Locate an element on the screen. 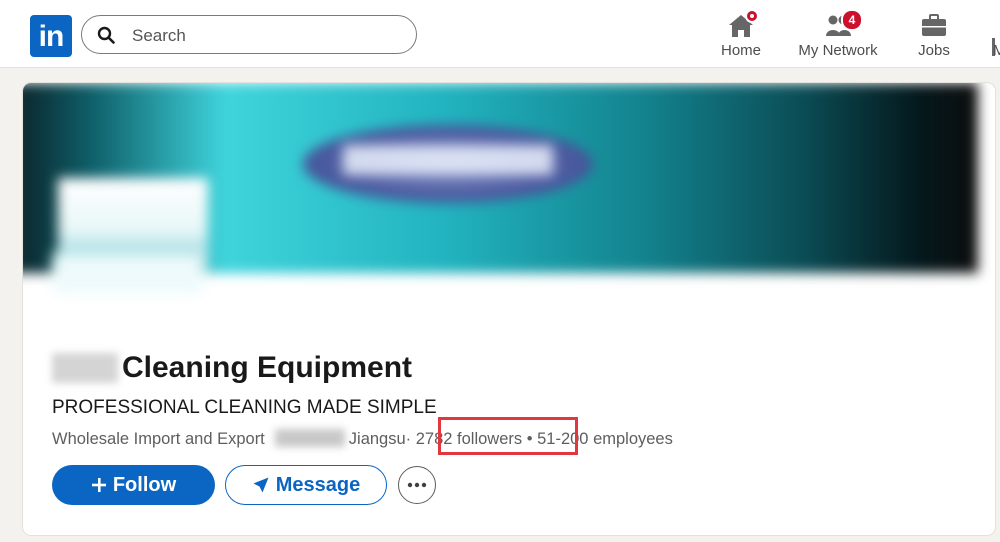 The width and height of the screenshot is (1000, 542). nav-my-network-label: My Network is located at coordinates (838, 50).